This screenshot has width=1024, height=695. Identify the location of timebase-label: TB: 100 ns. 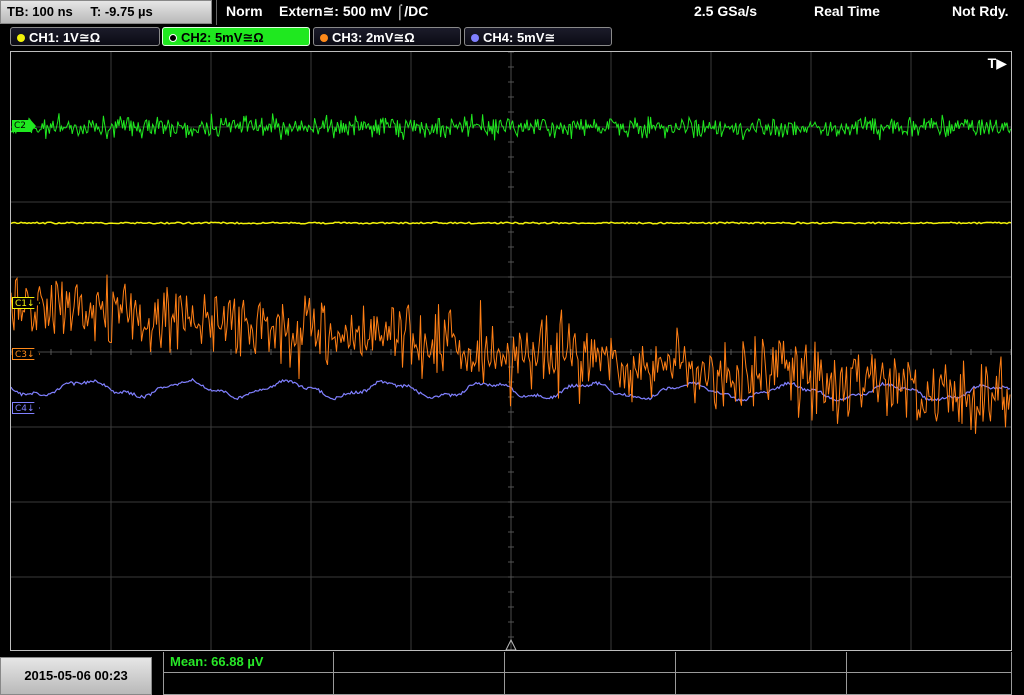
(40, 11).